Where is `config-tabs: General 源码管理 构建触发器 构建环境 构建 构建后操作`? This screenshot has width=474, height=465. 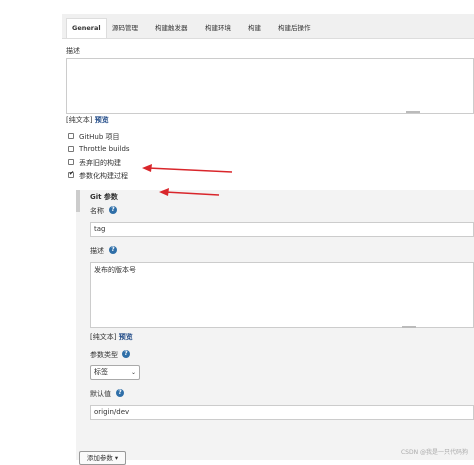 config-tabs: General 源码管理 构建触发器 构建环境 构建 构建后操作 is located at coordinates (268, 26).